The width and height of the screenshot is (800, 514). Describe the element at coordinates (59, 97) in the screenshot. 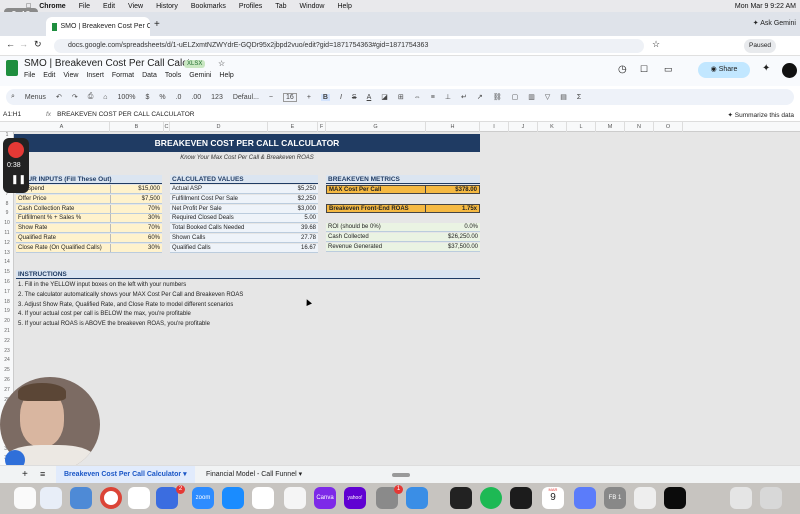

I see `undo-icon: ↶` at that location.